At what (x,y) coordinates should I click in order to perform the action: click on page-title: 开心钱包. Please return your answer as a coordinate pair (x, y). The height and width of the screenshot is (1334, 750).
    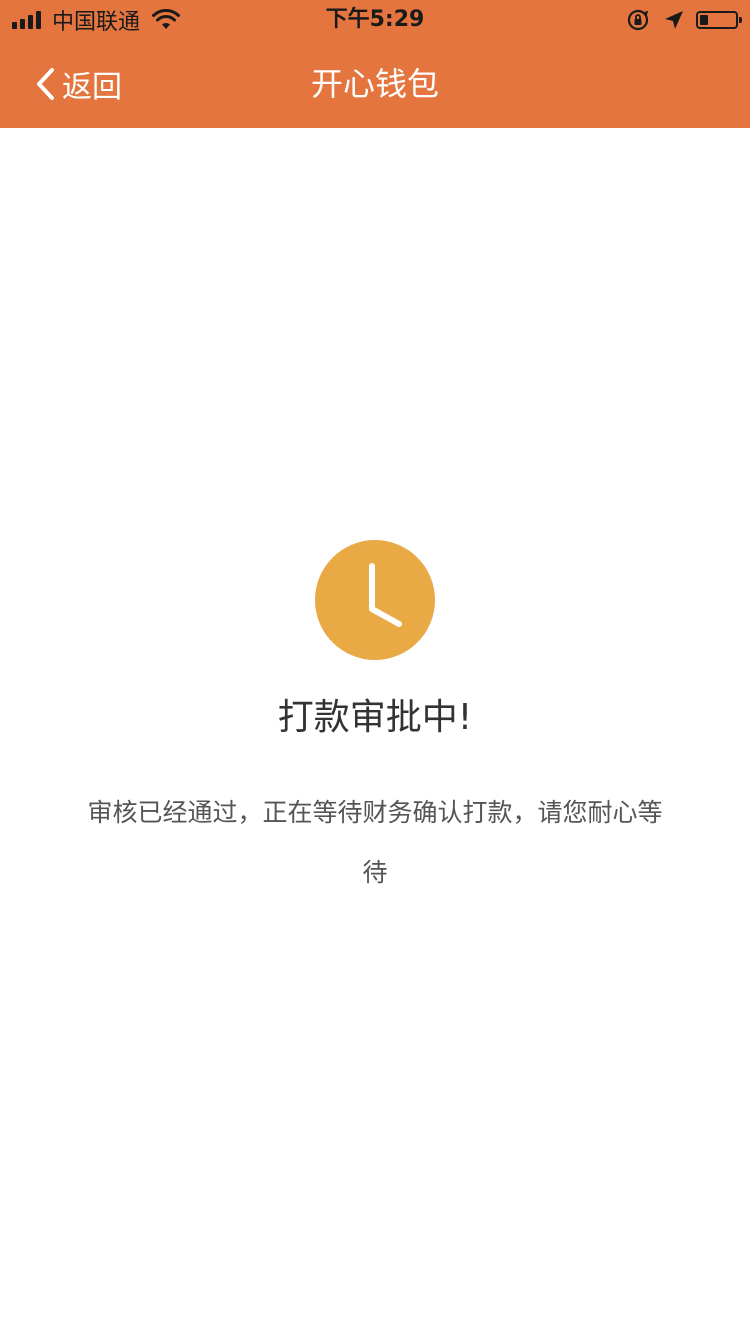
    Looking at the image, I should click on (374, 84).